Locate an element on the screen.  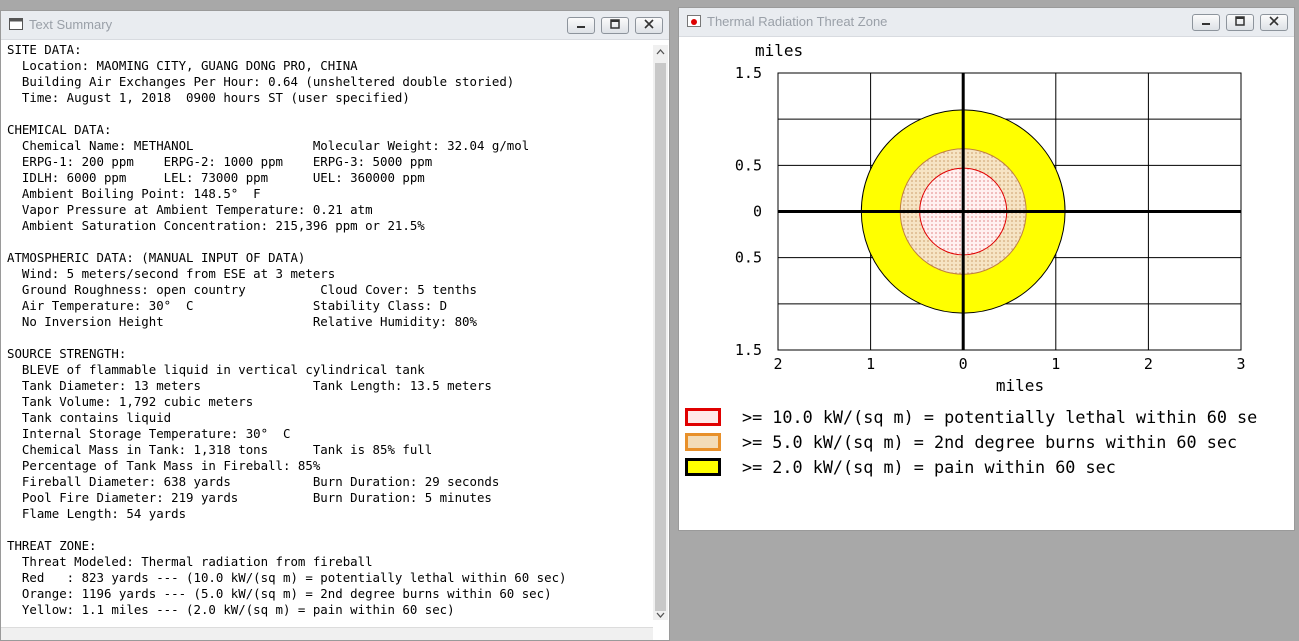
summary-line: ATMOSPHERIC DATA: (MANUAL INPUT OF DATA) is located at coordinates (156, 257).